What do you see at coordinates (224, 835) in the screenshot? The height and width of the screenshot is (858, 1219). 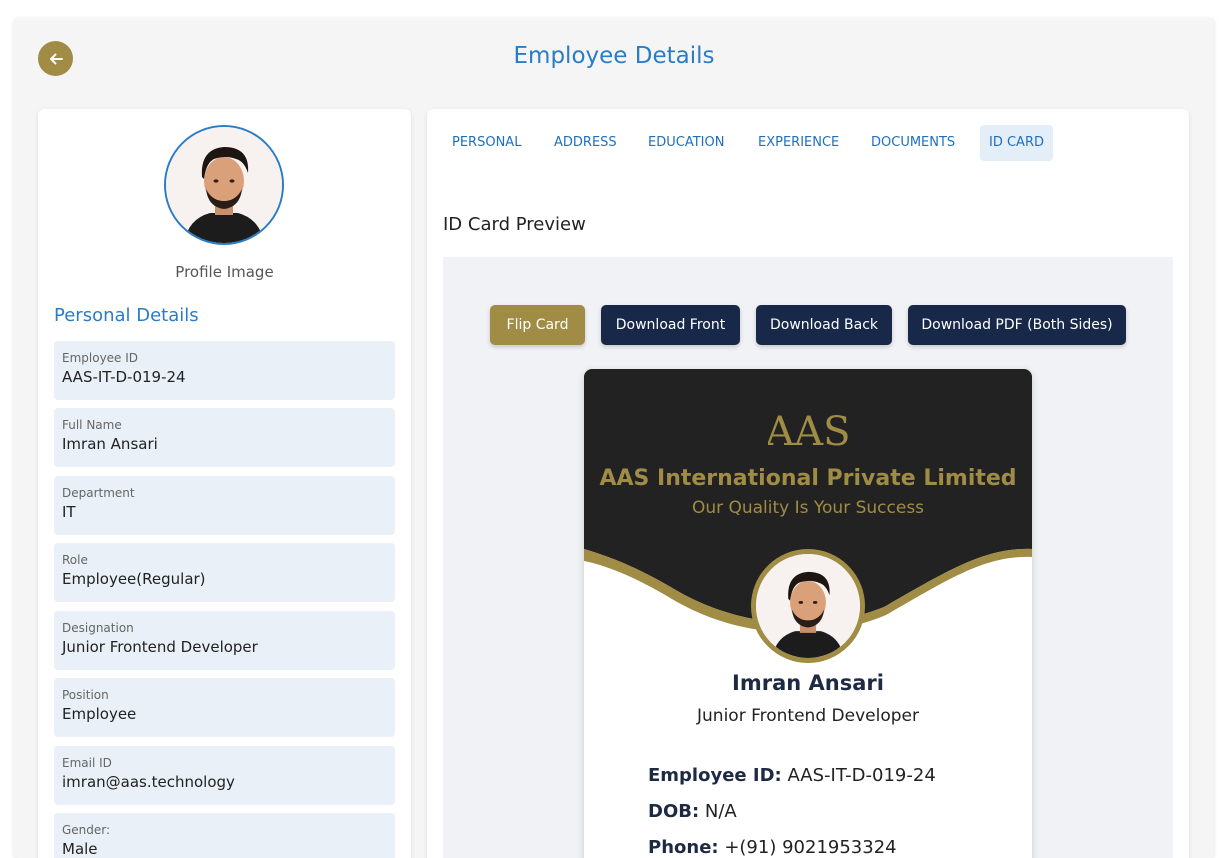 I see `field-gender: Gender: Male` at bounding box center [224, 835].